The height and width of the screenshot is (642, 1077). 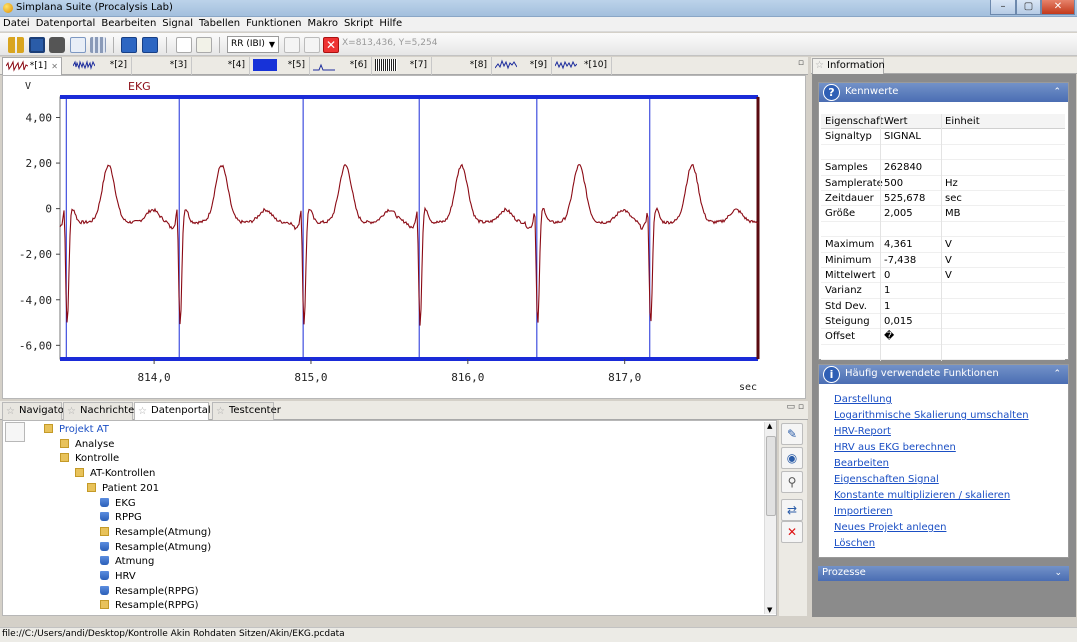 What do you see at coordinates (792, 458) in the screenshot?
I see `refresh-icon: ◉` at bounding box center [792, 458].